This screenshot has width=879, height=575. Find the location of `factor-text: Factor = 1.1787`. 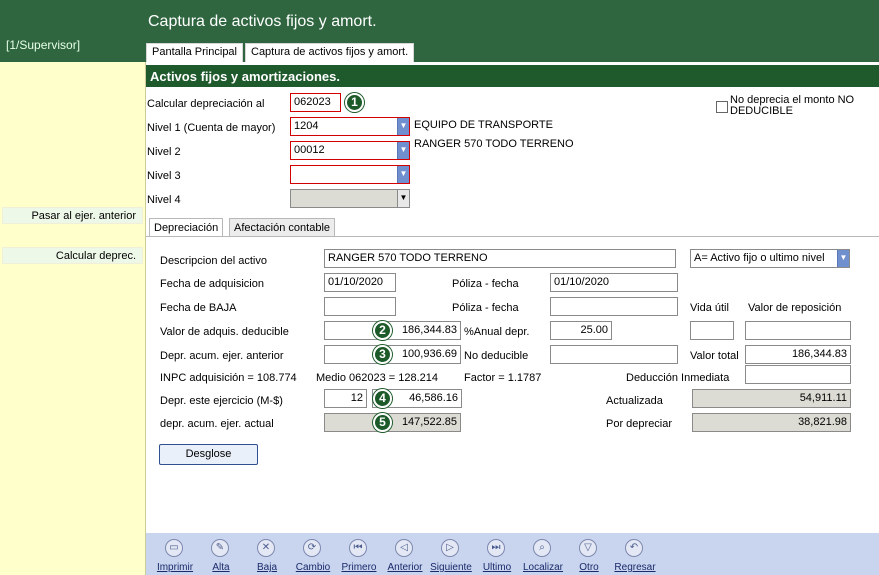

factor-text: Factor = 1.1787 is located at coordinates (503, 378).